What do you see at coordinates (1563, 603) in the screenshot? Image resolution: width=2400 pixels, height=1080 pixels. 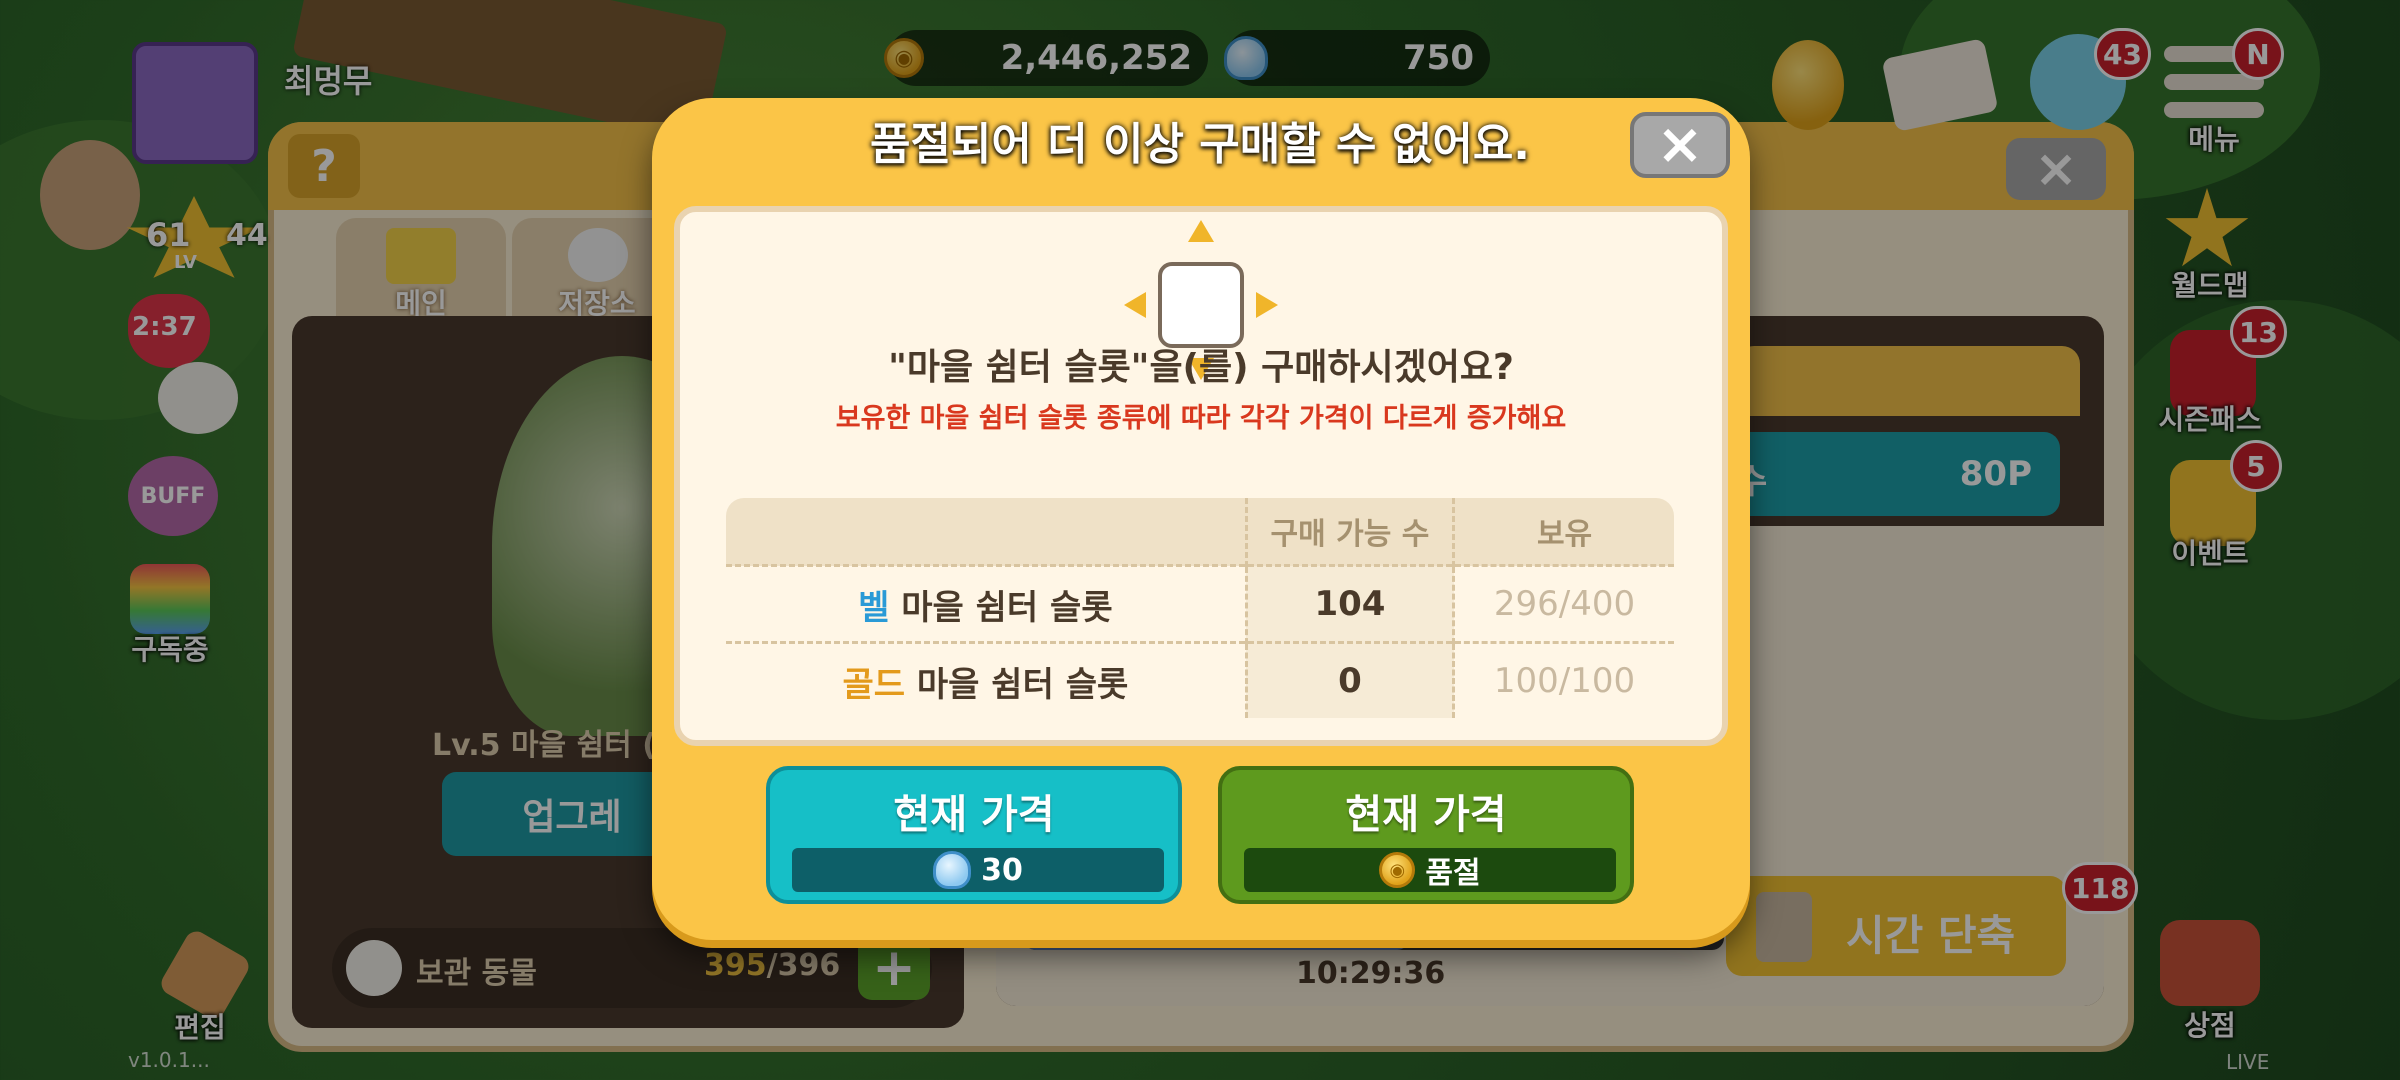 I see `bell-slot-owned: 296/400` at bounding box center [1563, 603].